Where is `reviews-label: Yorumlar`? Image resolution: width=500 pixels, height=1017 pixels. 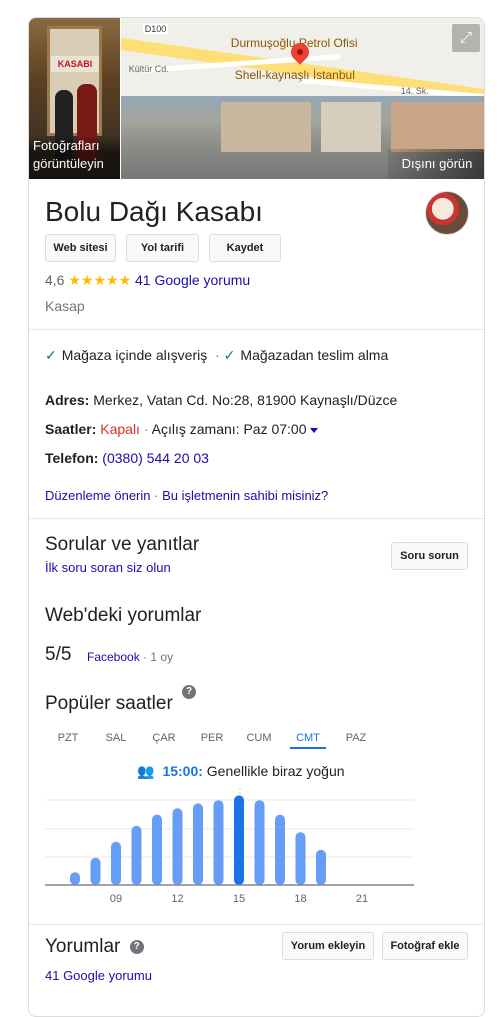 reviews-label: Yorumlar is located at coordinates (83, 946).